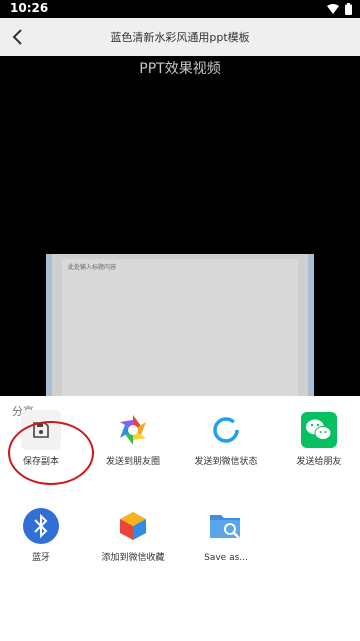  I want to click on share-add-favorites-label: 添加到微信收藏, so click(133, 558).